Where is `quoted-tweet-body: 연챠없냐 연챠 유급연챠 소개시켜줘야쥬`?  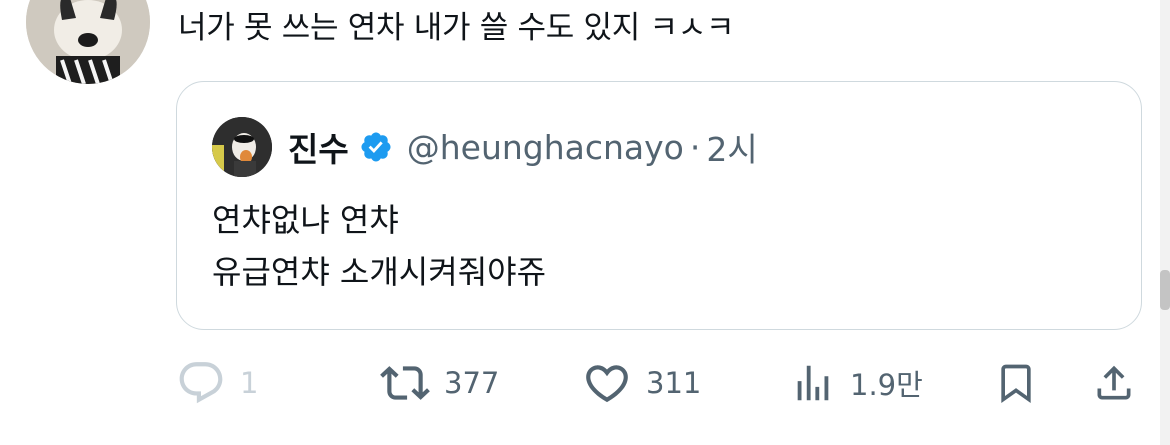 quoted-tweet-body: 연챠없냐 연챠 유급연챠 소개시켜줘야쥬 is located at coordinates (379, 246).